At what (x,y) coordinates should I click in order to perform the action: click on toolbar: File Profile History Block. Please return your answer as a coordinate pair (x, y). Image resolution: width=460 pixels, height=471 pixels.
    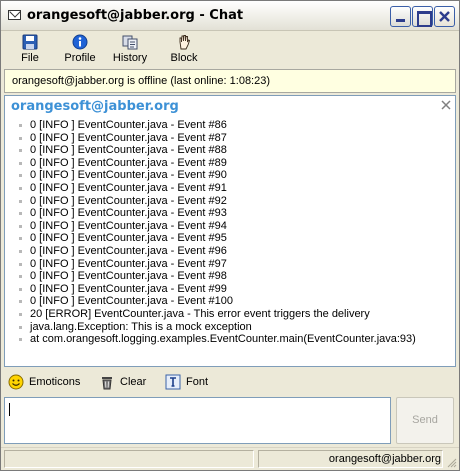
    Looking at the image, I should click on (230, 49).